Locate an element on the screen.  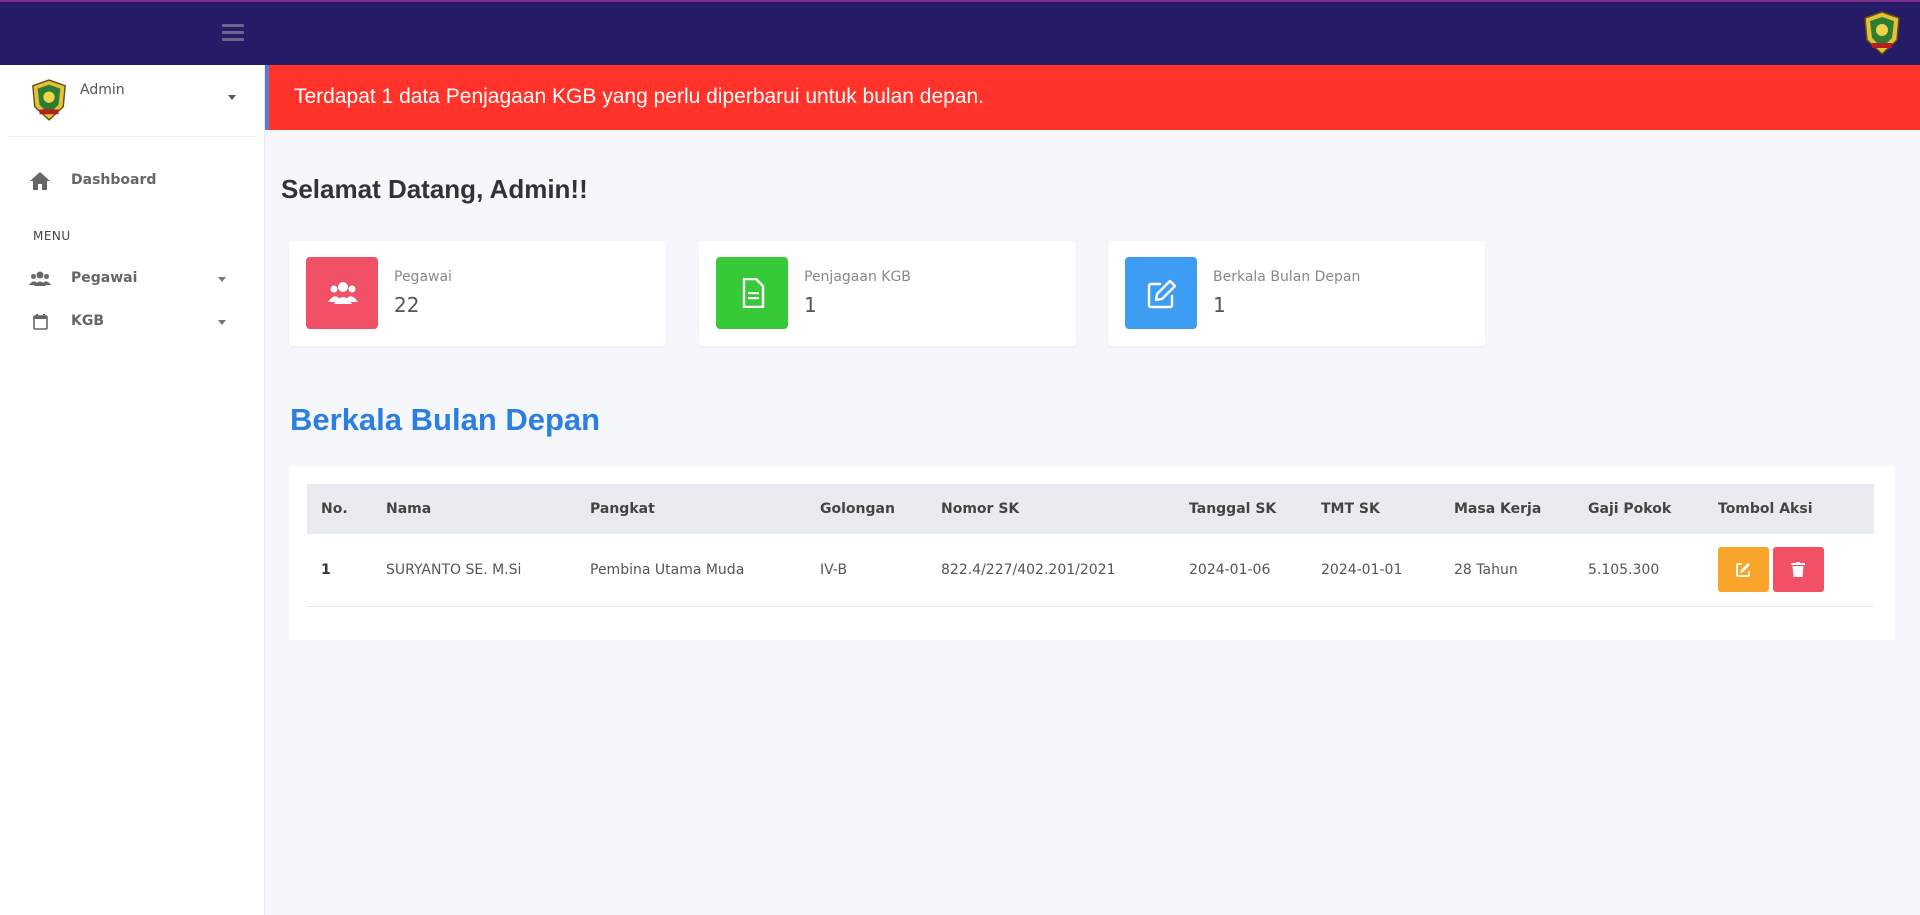
page-title: Selamat Datang, Admin!! is located at coordinates (434, 189).